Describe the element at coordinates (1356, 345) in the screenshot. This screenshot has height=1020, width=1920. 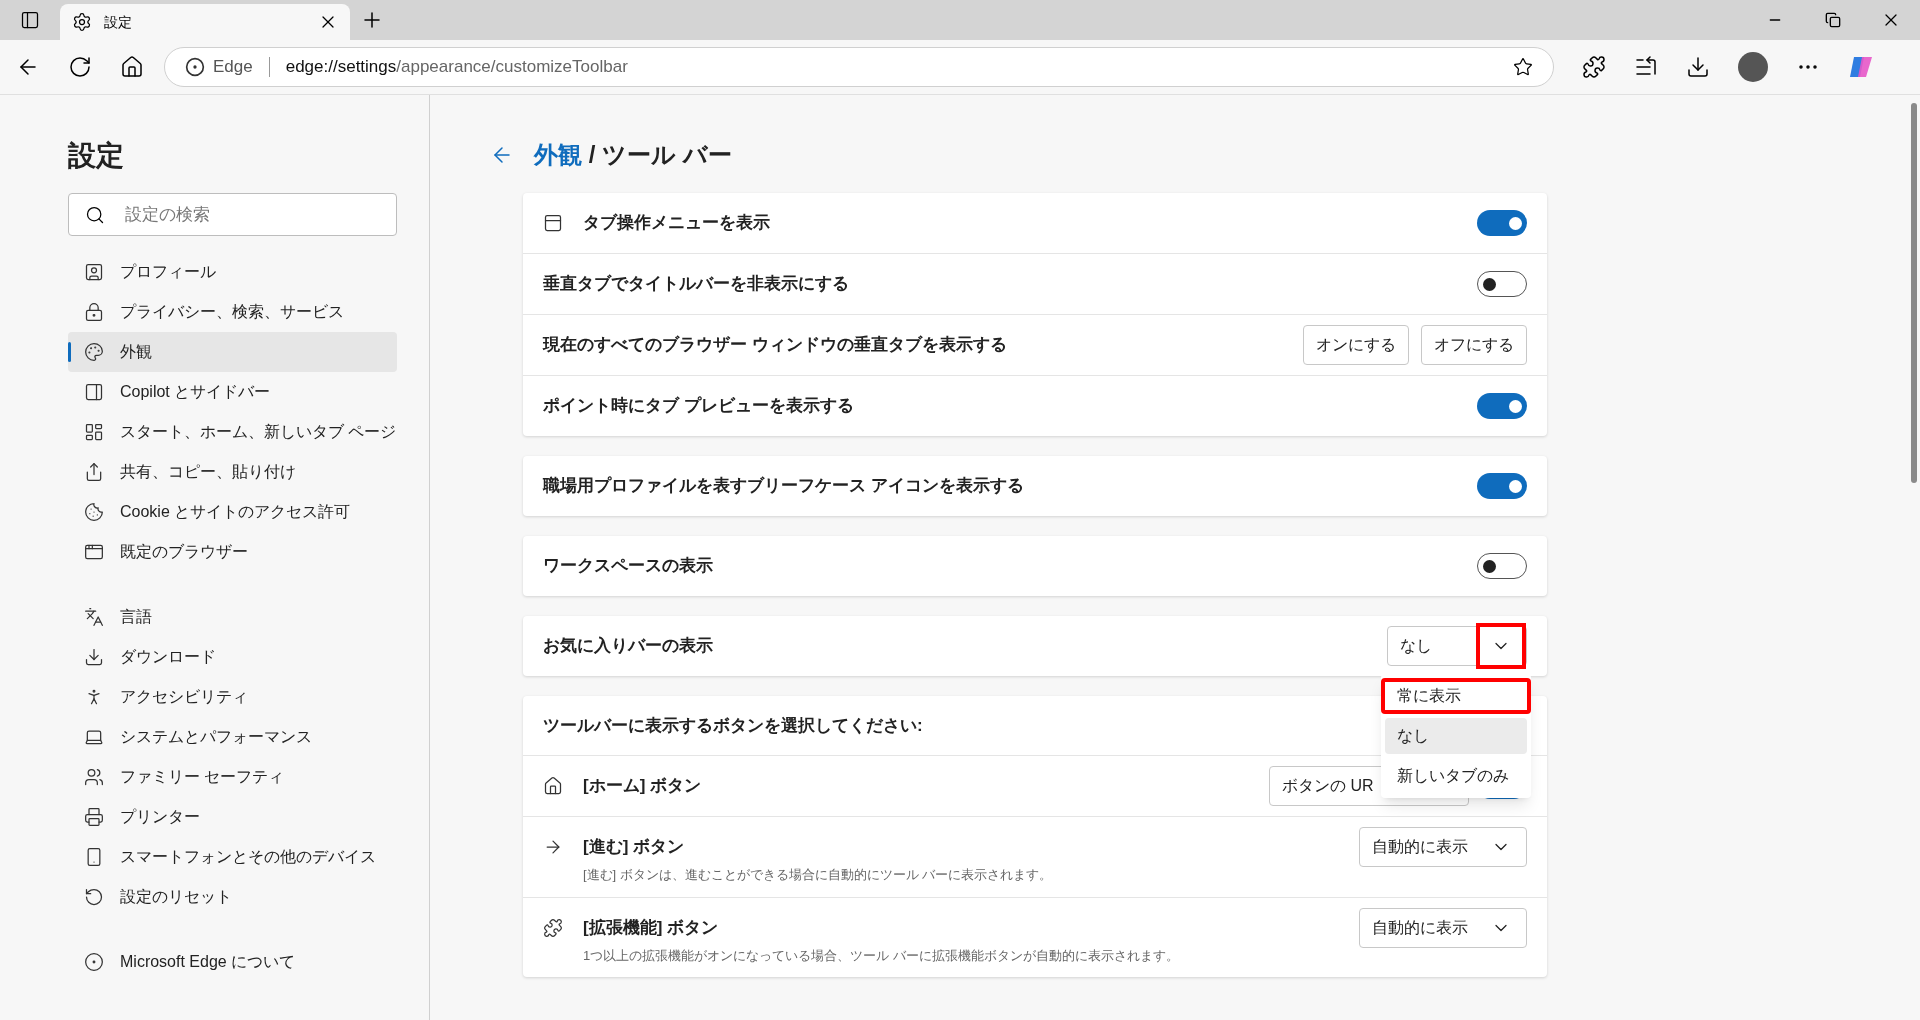
I see `action-button: オンにする` at that location.